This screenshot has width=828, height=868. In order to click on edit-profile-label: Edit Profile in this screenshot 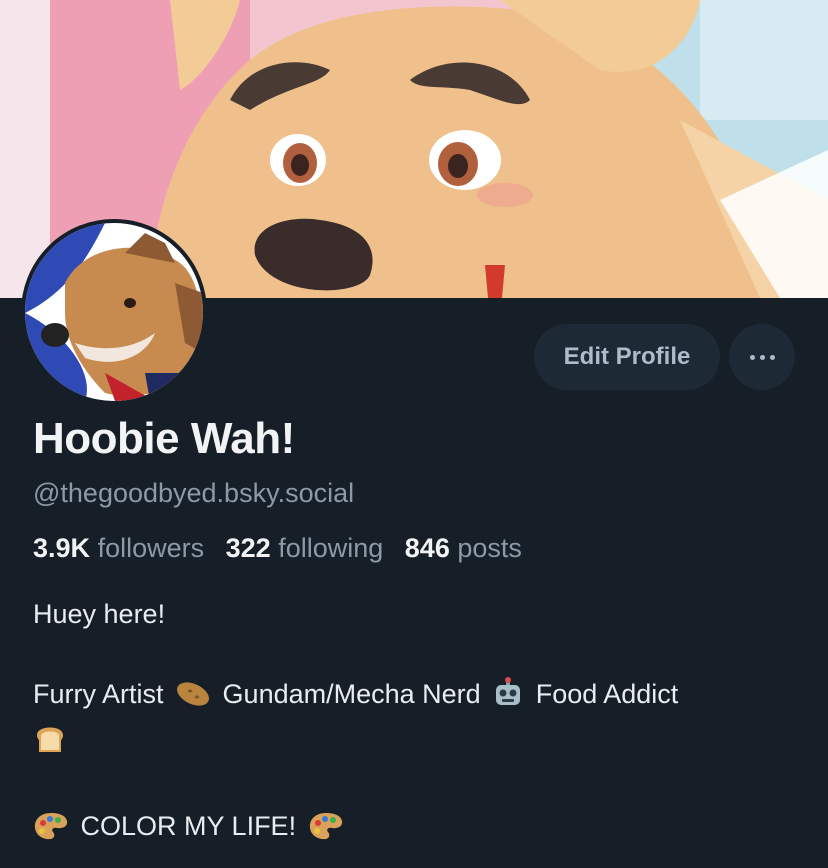, I will do `click(627, 356)`.